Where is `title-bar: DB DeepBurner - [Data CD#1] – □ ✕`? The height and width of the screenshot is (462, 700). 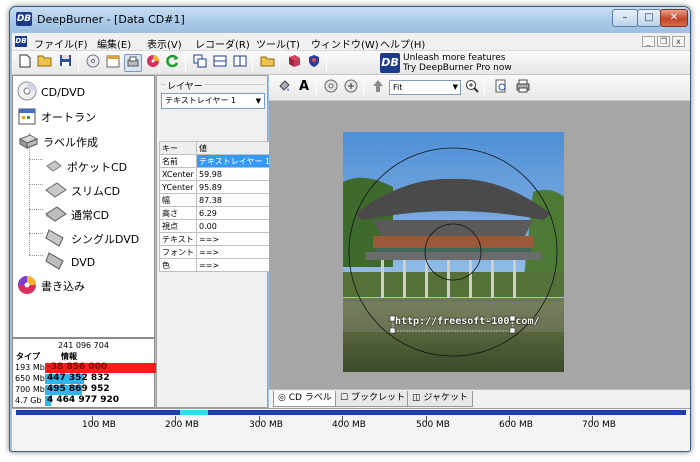 title-bar: DB DeepBurner - [Data CD#1] – □ ✕ is located at coordinates (350, 20).